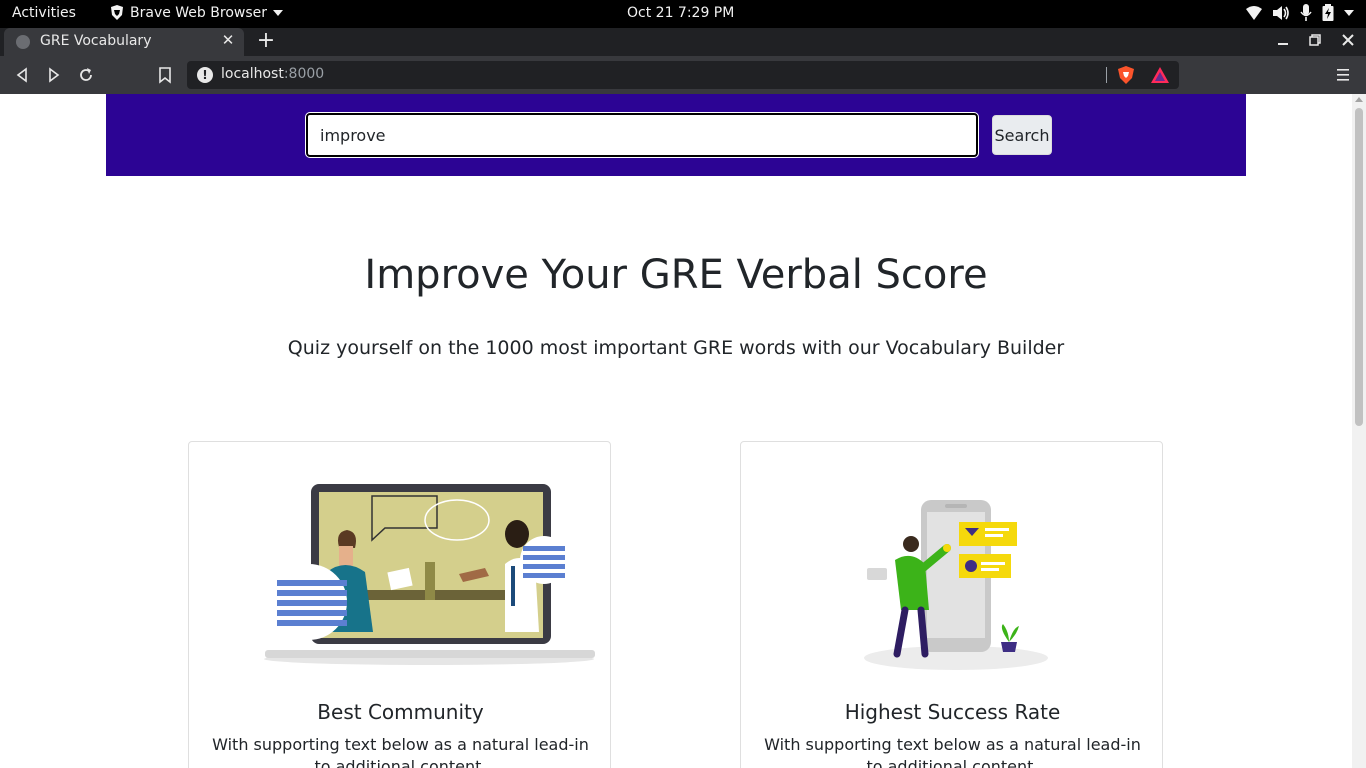 This screenshot has height=768, width=1366. Describe the element at coordinates (952, 712) in the screenshot. I see `card-title: Highest Success Rate` at that location.